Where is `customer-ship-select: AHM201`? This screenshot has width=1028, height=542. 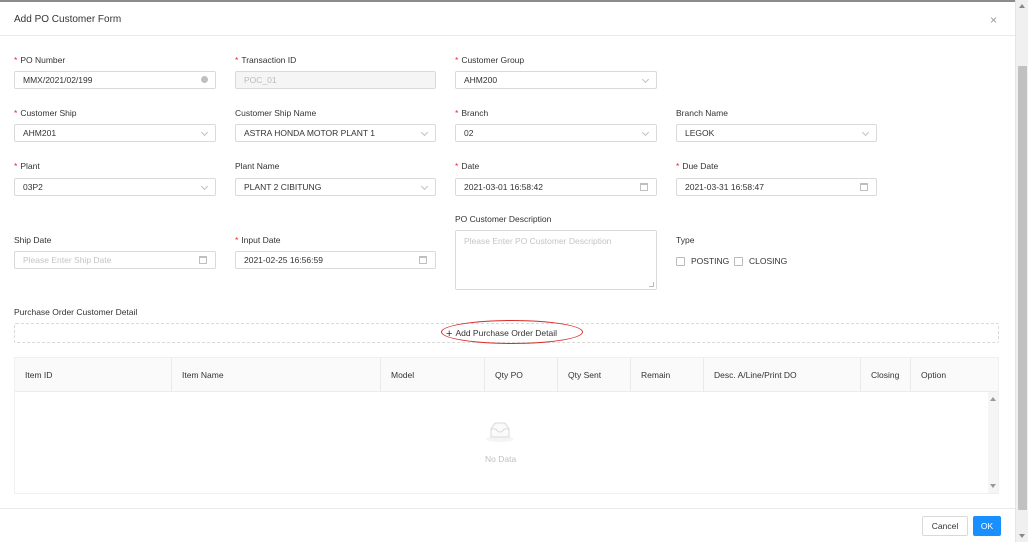 customer-ship-select: AHM201 is located at coordinates (115, 133).